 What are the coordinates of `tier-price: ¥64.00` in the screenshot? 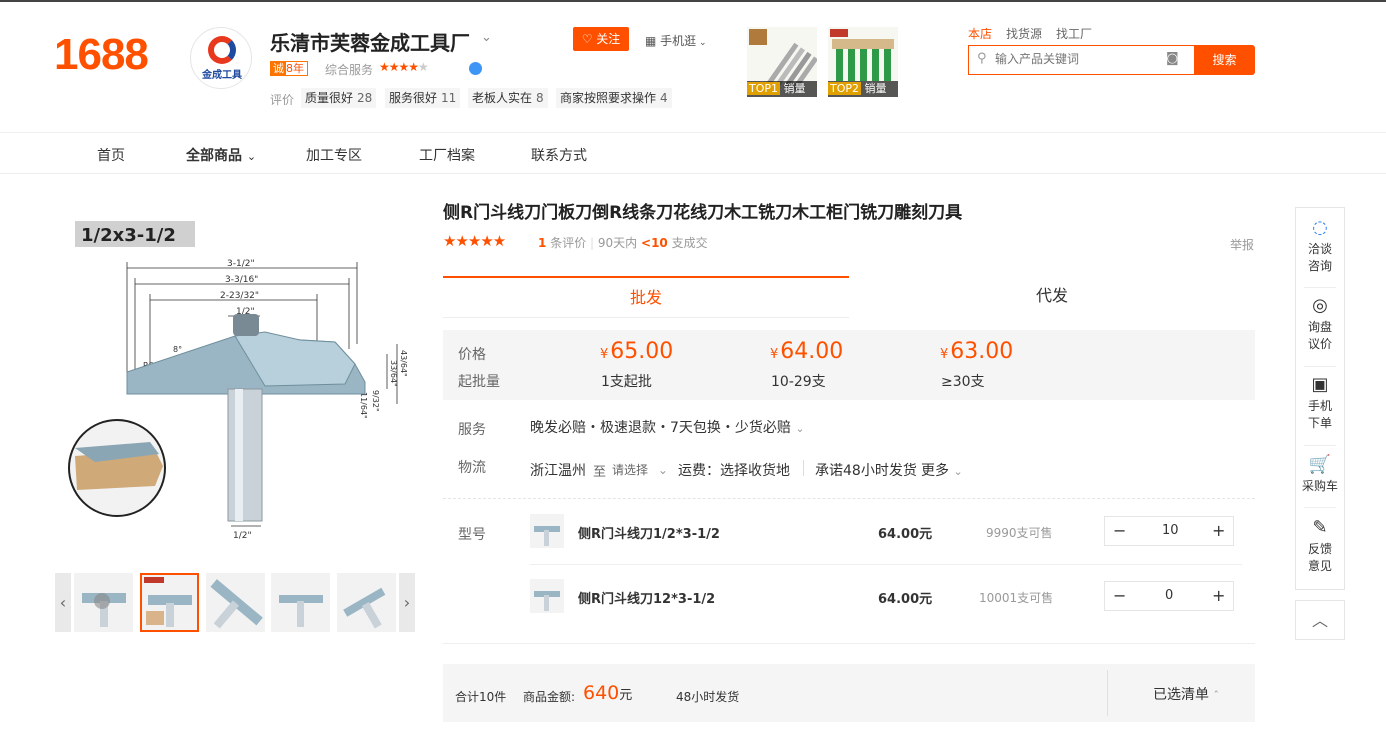 It's located at (806, 351).